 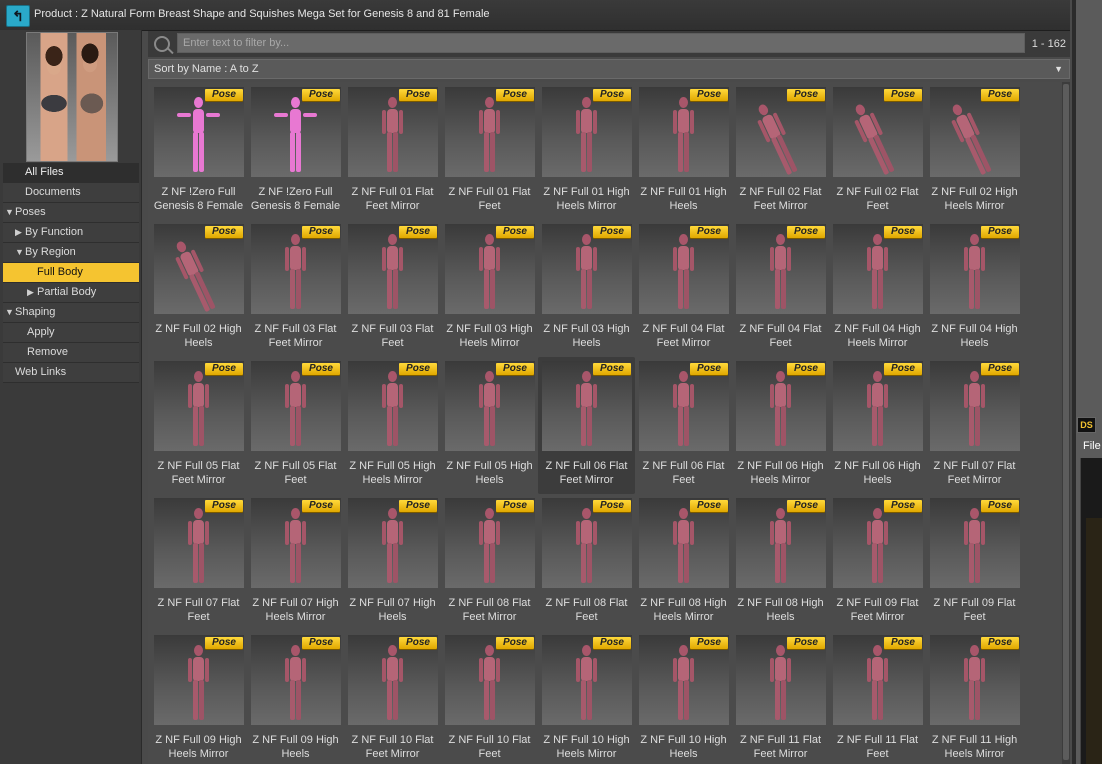 I want to click on pose-tile: Pose Z NF Full 02 High Heels Mirror, so click(x=974, y=151).